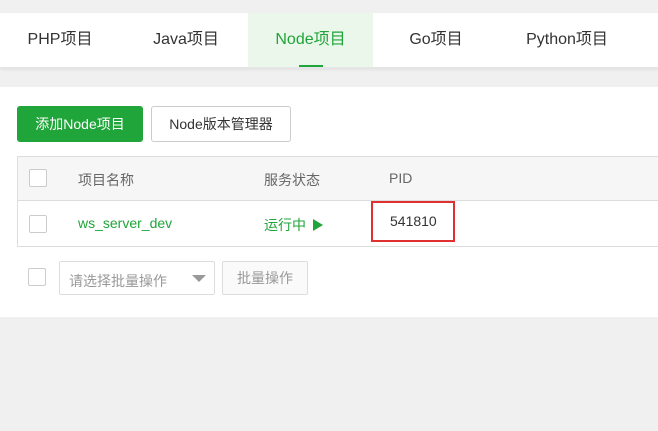  I want to click on table-row: ws_server_dev 运行中 541810, so click(338, 224).